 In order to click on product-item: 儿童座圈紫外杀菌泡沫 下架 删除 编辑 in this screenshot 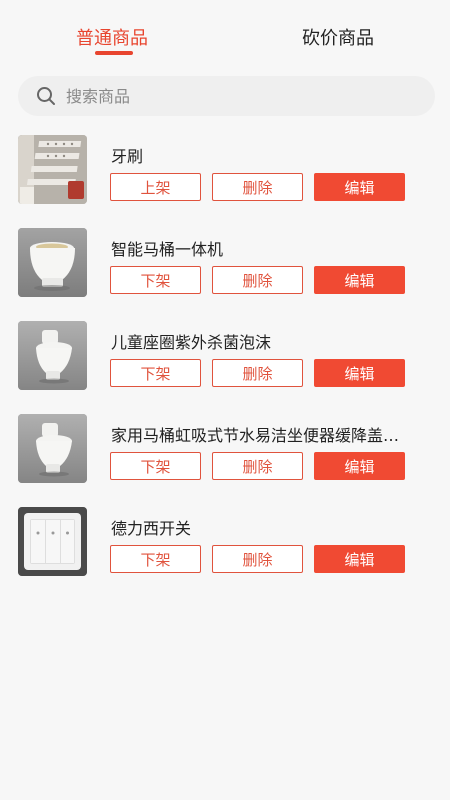, I will do `click(225, 361)`.